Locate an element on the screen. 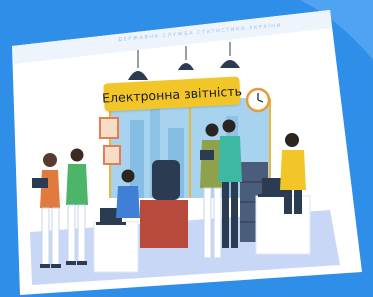  wall-clock-icon is located at coordinates (258, 100).